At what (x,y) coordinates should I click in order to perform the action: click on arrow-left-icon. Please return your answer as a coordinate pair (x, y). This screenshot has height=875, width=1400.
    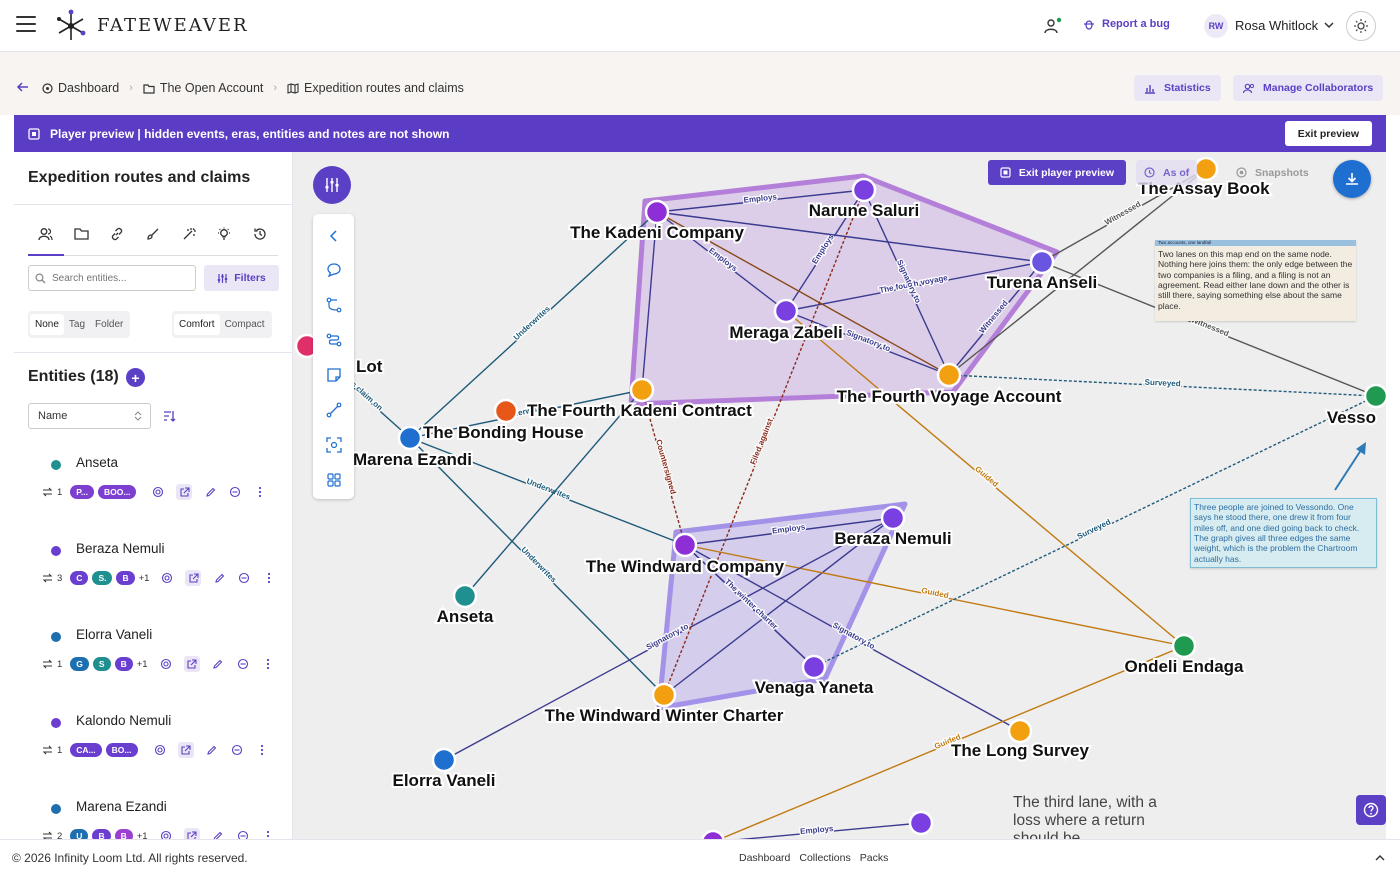
    Looking at the image, I should click on (23, 87).